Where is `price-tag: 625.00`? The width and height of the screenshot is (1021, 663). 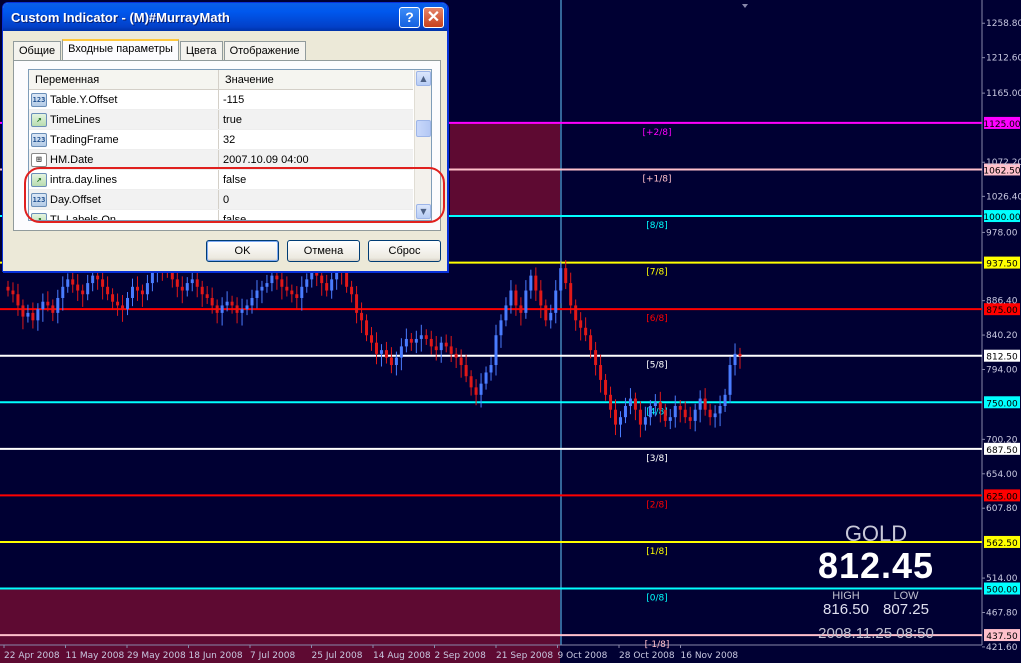 price-tag: 625.00 is located at coordinates (1002, 497).